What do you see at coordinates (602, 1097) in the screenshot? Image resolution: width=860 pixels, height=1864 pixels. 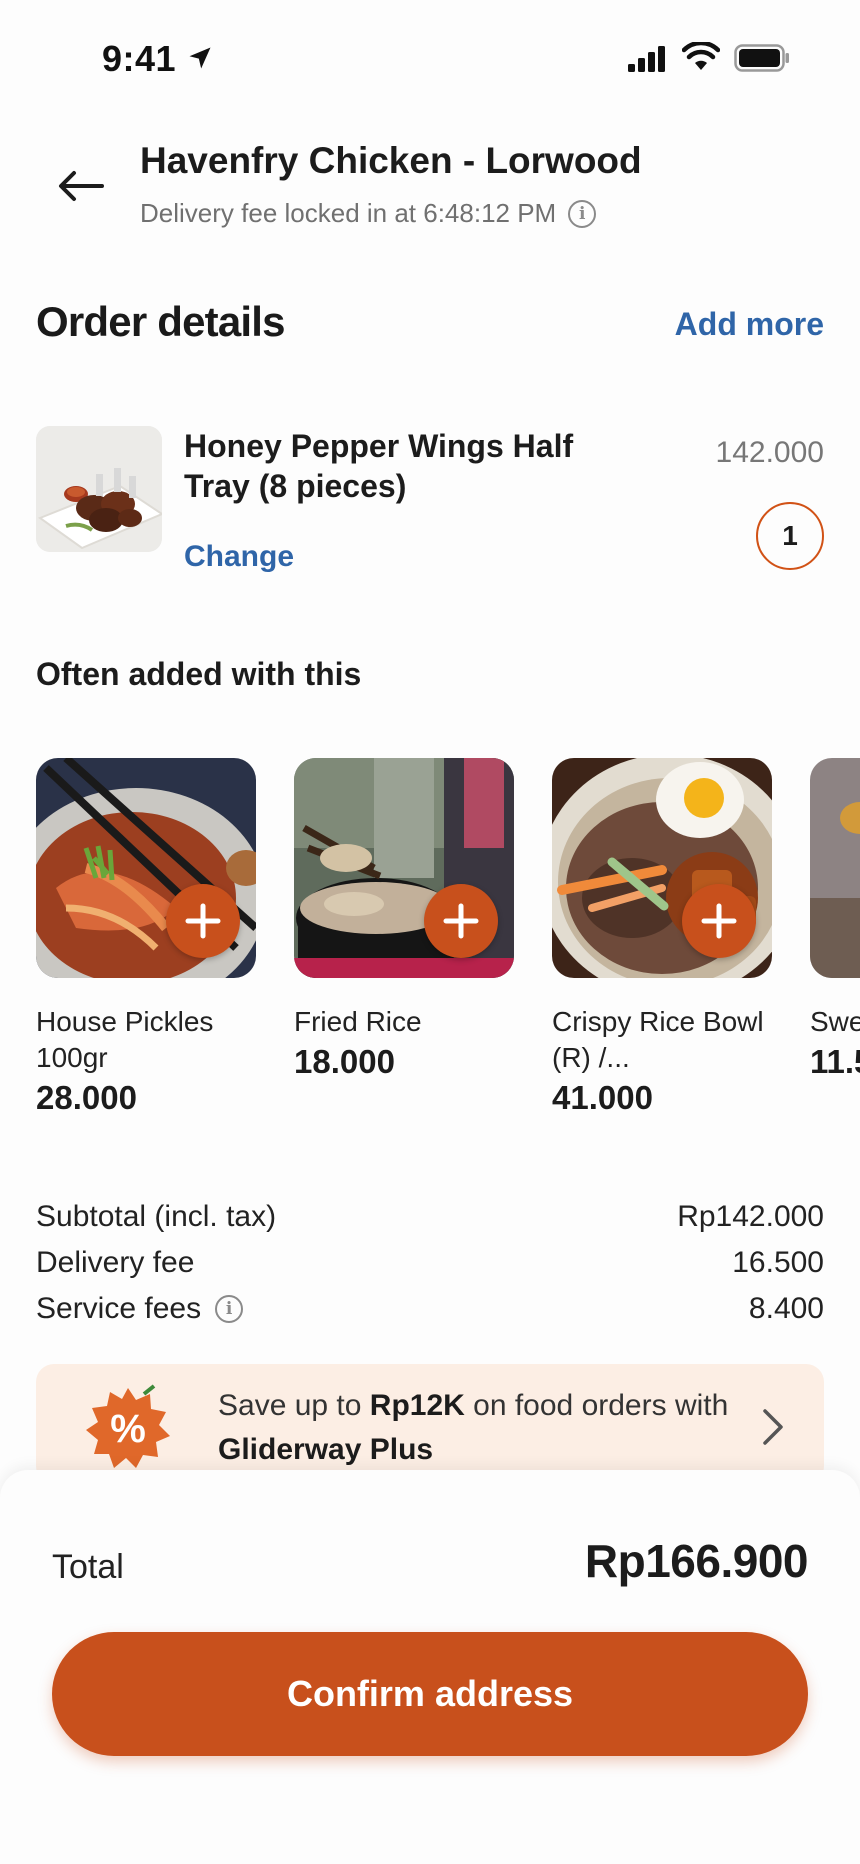 I see `recommendation-price: 41.000` at bounding box center [602, 1097].